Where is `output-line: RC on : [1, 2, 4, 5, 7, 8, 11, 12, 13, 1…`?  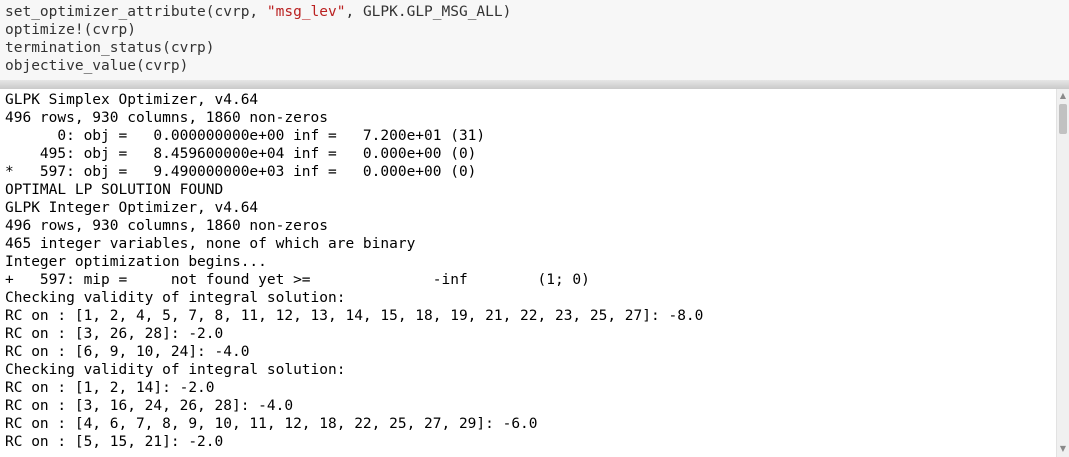 output-line: RC on : [1, 2, 4, 5, 7, 8, 11, 12, 13, 1… is located at coordinates (354, 316).